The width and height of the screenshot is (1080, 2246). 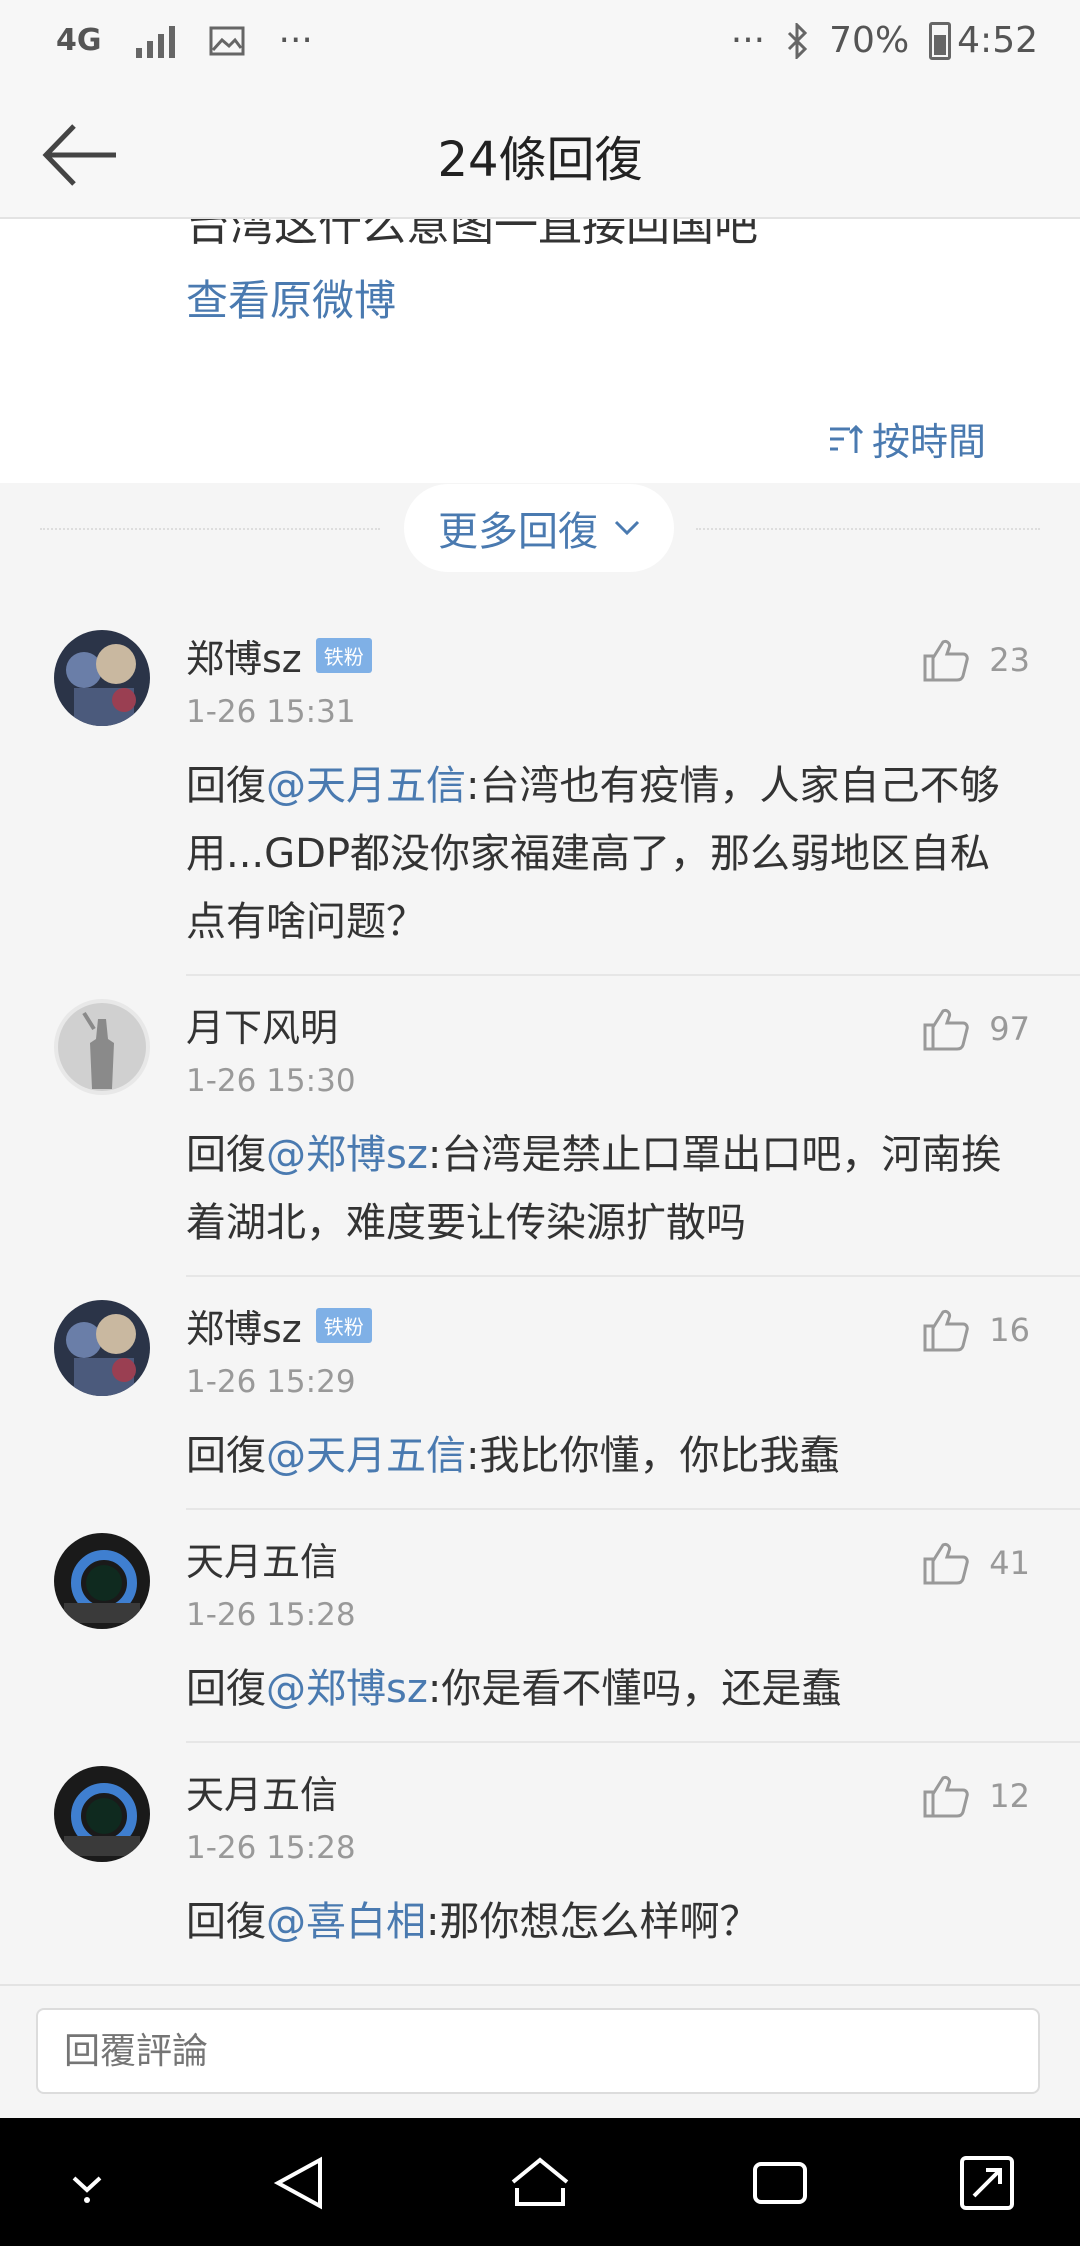 What do you see at coordinates (155, 41) in the screenshot?
I see `signal-icon` at bounding box center [155, 41].